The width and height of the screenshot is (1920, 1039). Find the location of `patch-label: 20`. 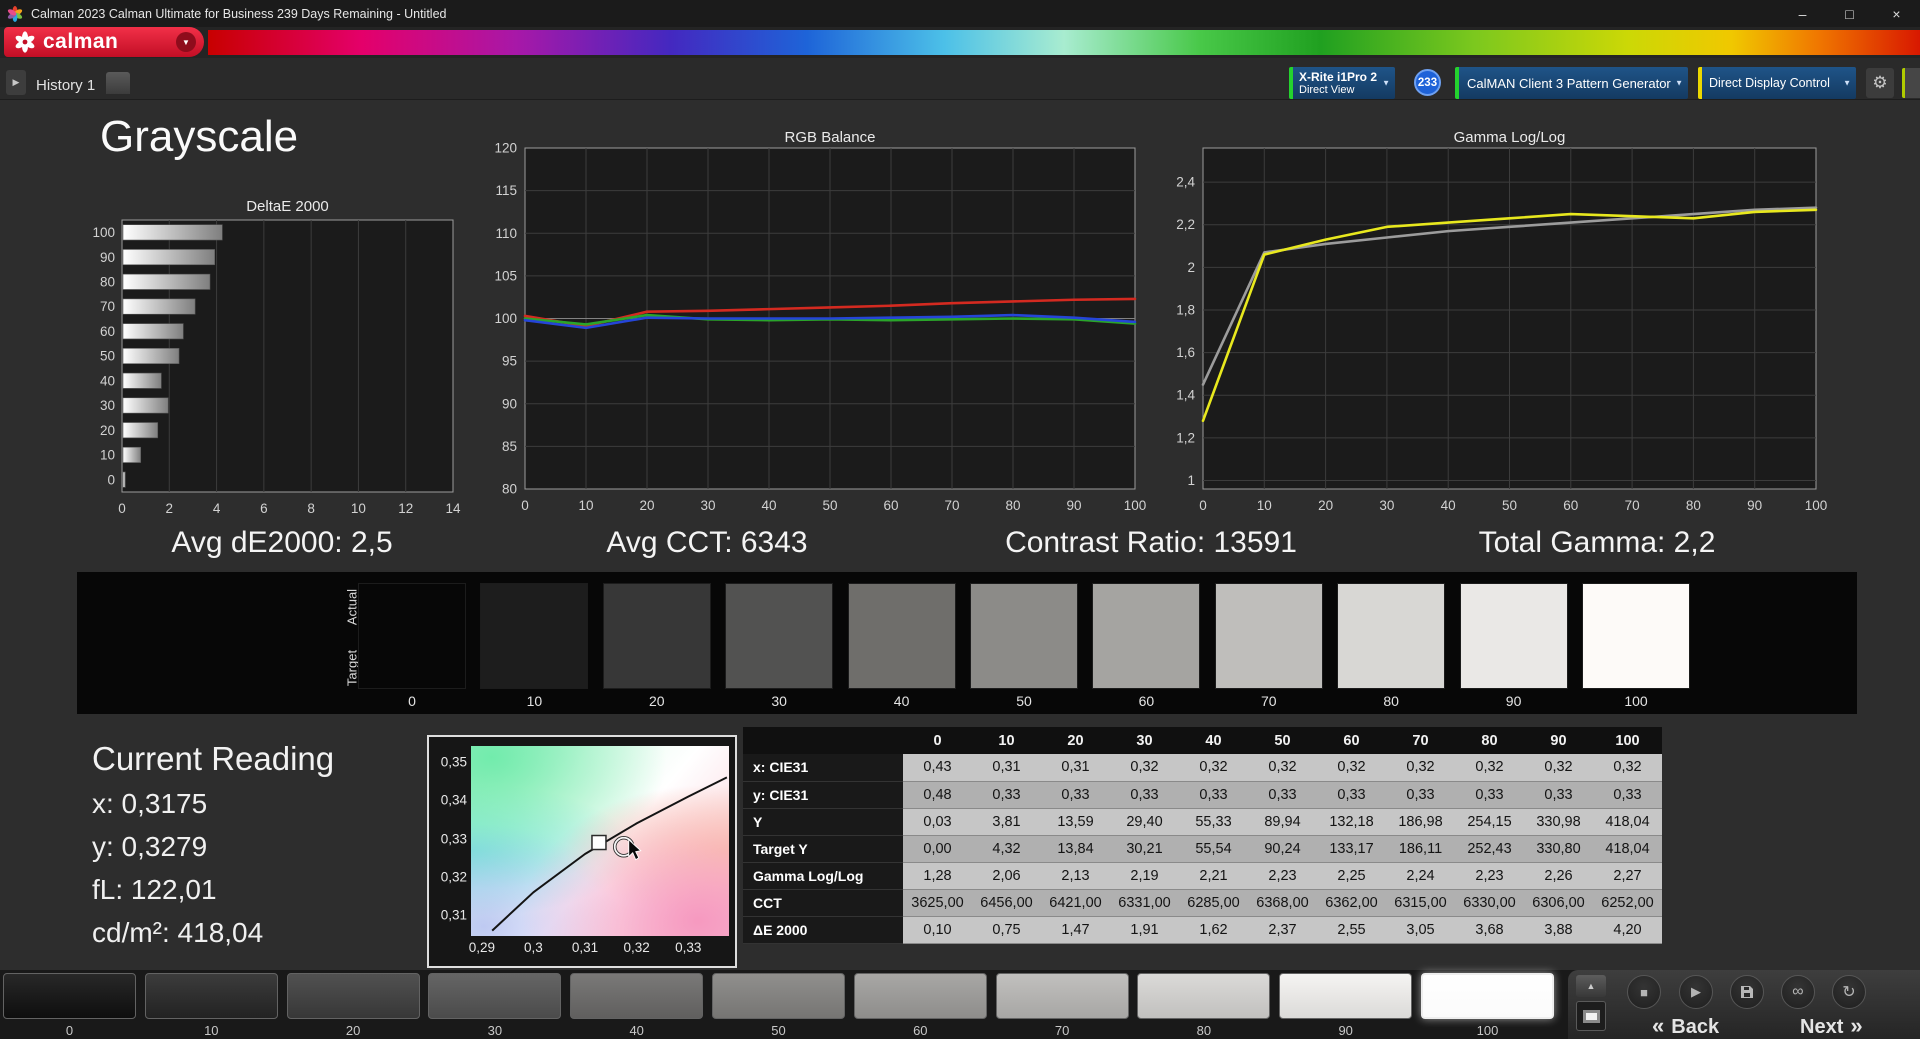

patch-label: 20 is located at coordinates (353, 1030).